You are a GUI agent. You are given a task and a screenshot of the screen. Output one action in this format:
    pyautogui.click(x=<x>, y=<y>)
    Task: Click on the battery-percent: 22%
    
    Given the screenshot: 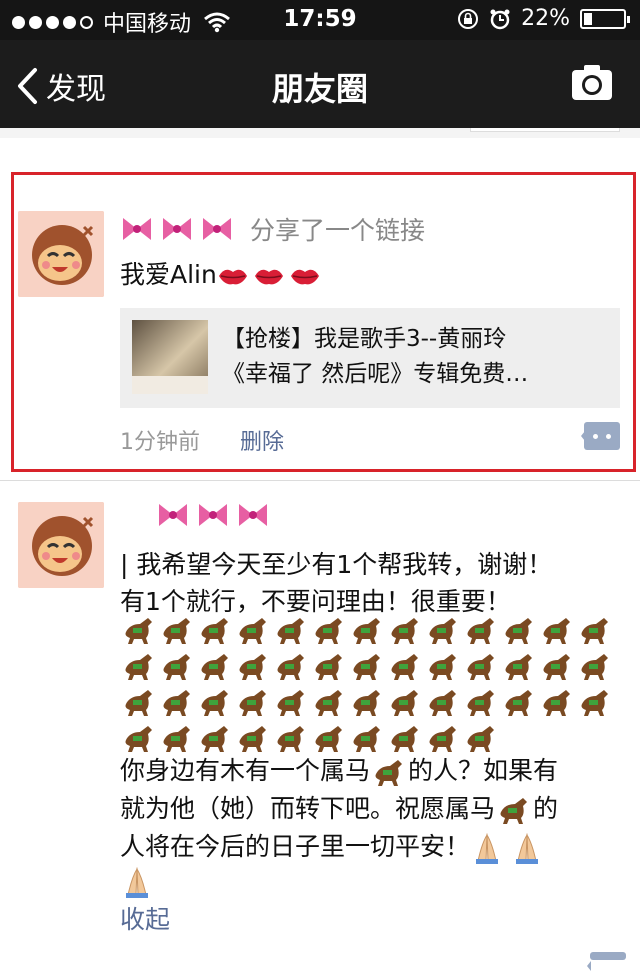 What is the action you would take?
    pyautogui.click(x=545, y=18)
    